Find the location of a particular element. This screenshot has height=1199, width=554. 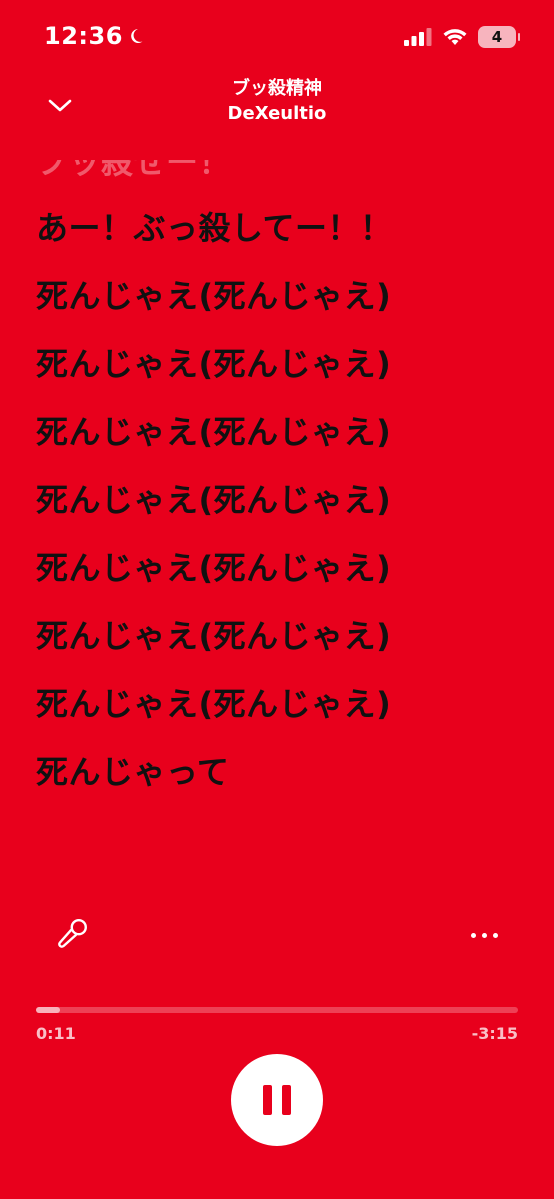

status-time-text: 12:36 is located at coordinates (83, 36).